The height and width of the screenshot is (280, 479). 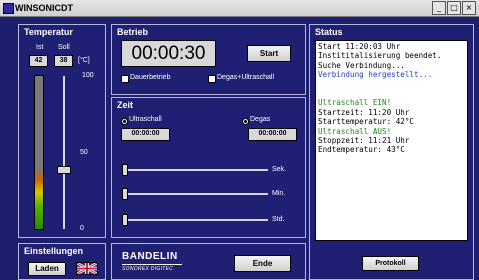 I want to click on brand-underline, so click(x=152, y=264).